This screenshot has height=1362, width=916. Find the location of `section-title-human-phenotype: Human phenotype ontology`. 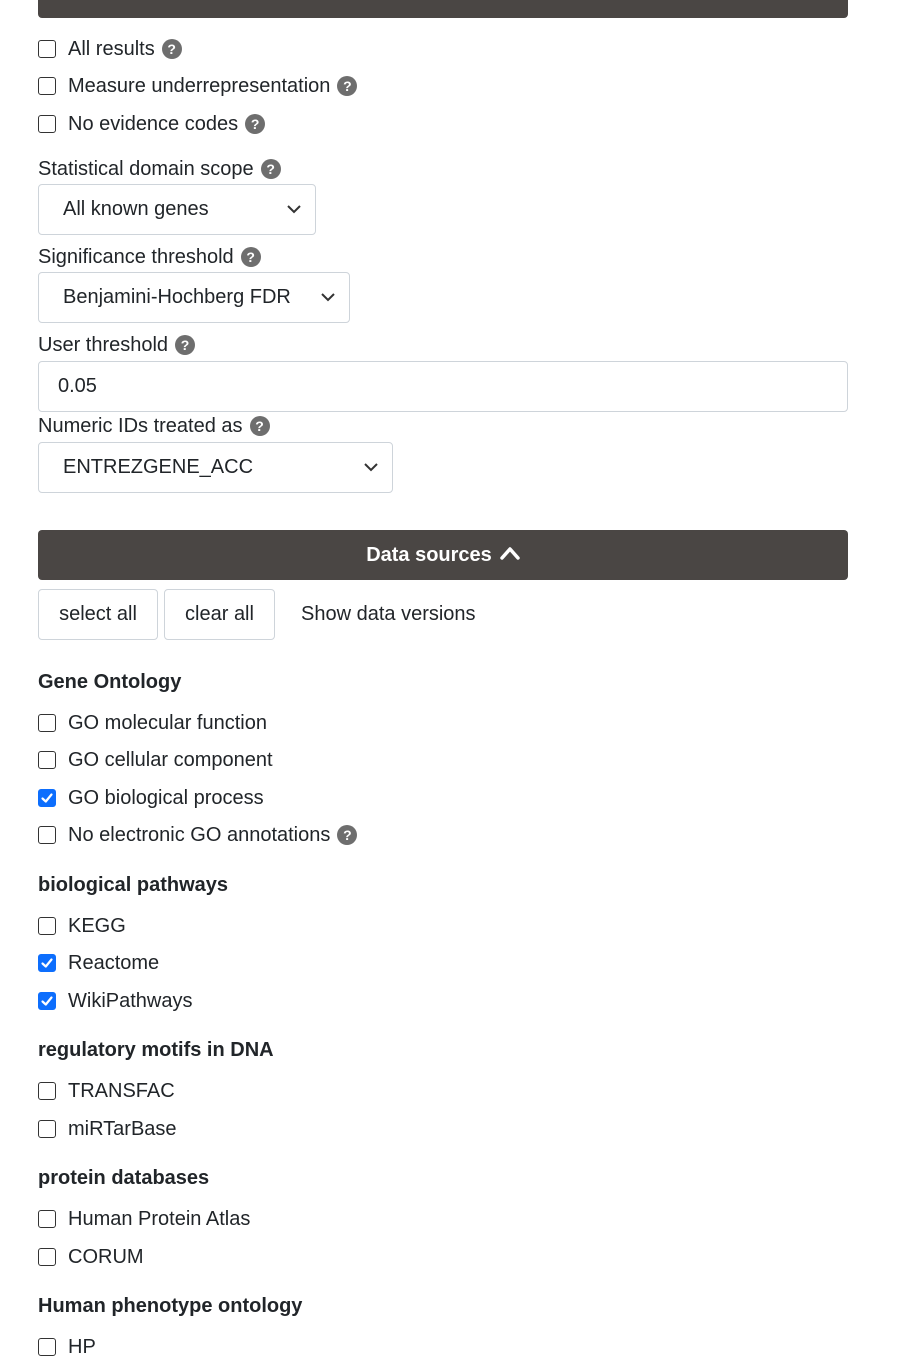

section-title-human-phenotype: Human phenotype ontology is located at coordinates (170, 1305).